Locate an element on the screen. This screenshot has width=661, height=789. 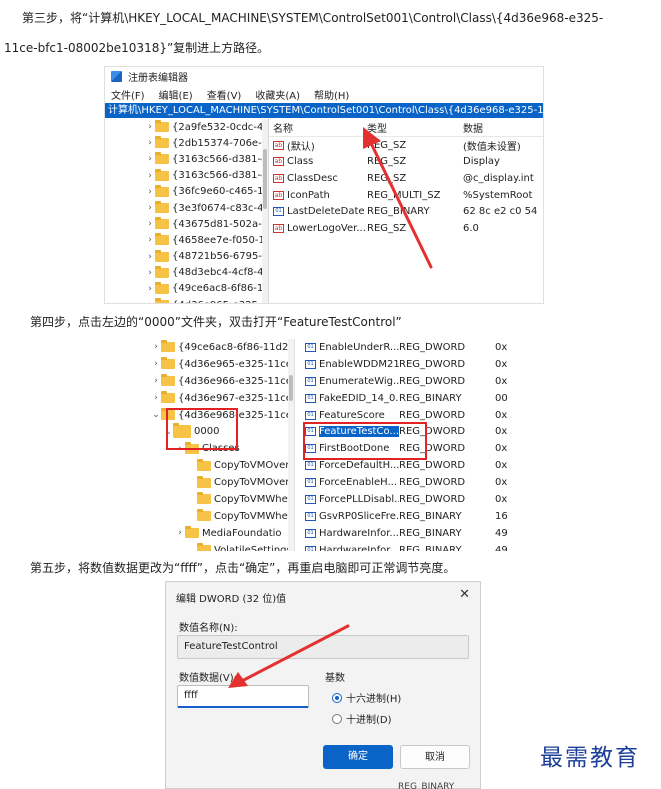
menu-file: 文件(F) is located at coordinates (128, 94).